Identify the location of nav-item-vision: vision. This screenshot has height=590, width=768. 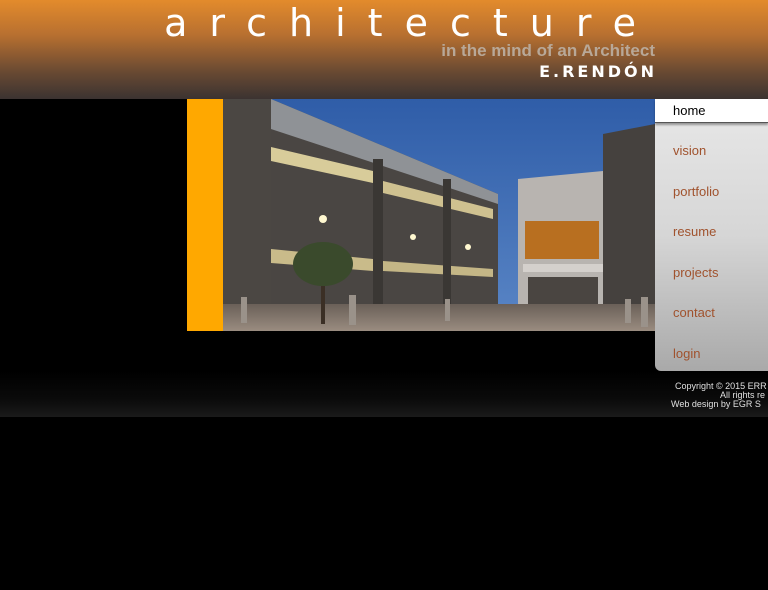
(711, 159).